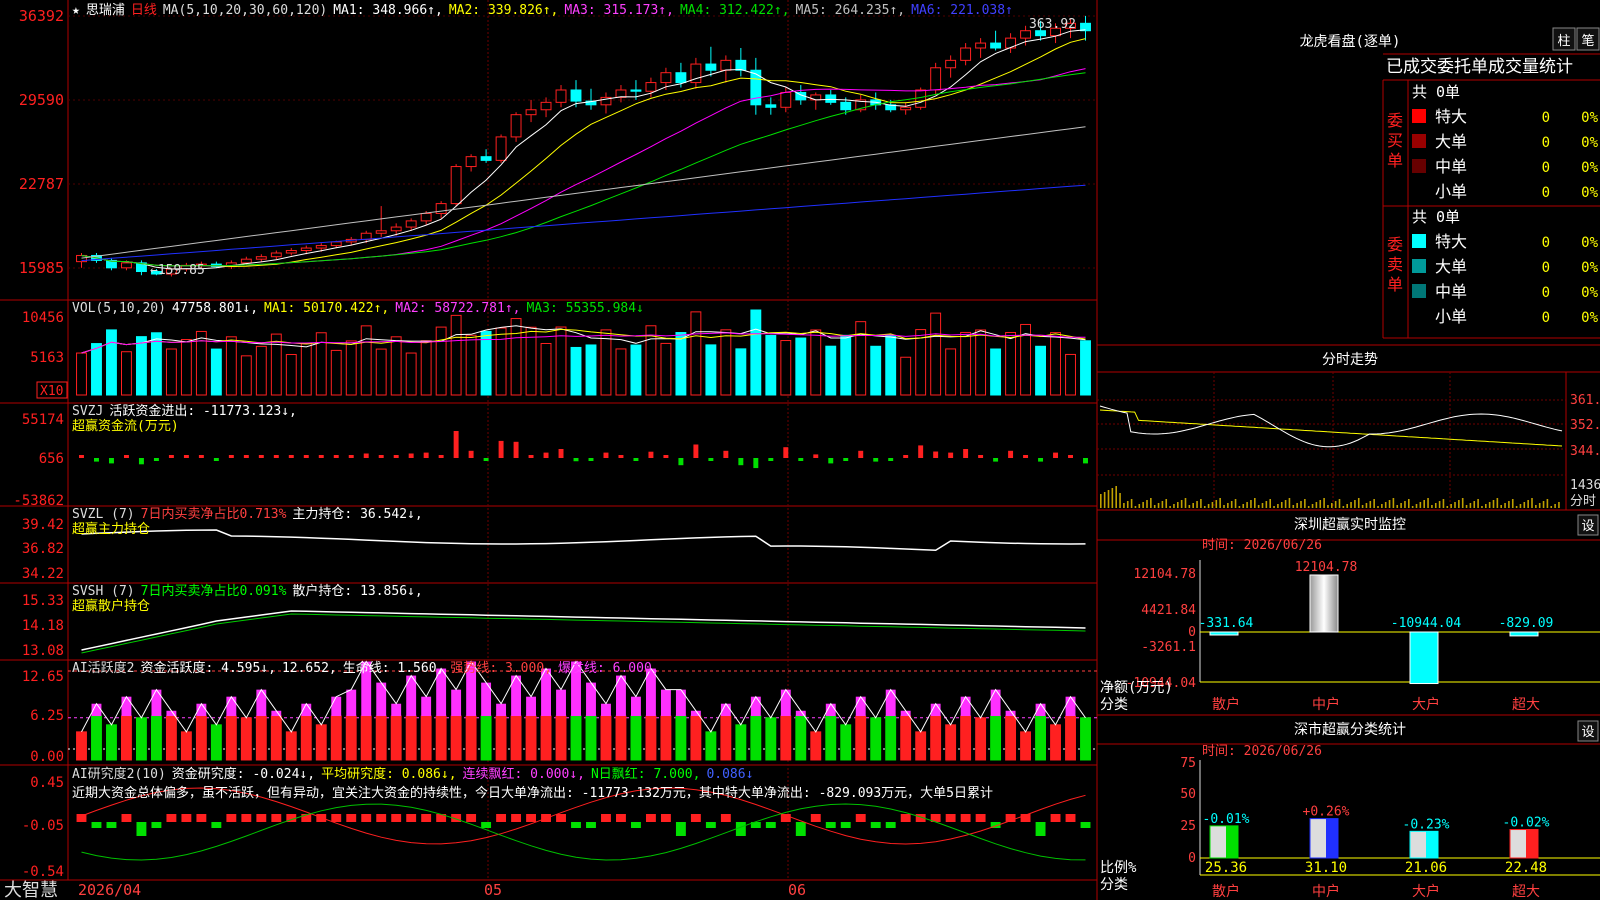 Image resolution: width=1600 pixels, height=900 pixels. I want to click on dragon-header: 已成交委托单成交量统计, so click(1479, 67).